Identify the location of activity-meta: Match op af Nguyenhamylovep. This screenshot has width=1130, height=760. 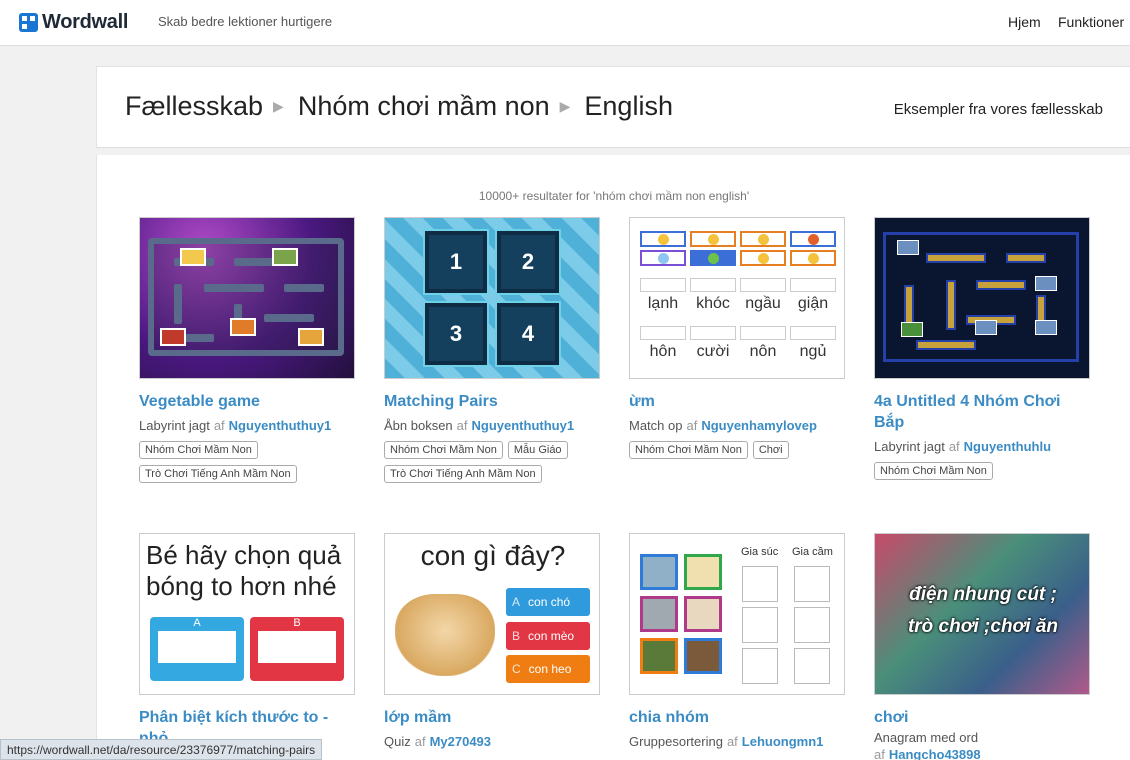
(737, 425).